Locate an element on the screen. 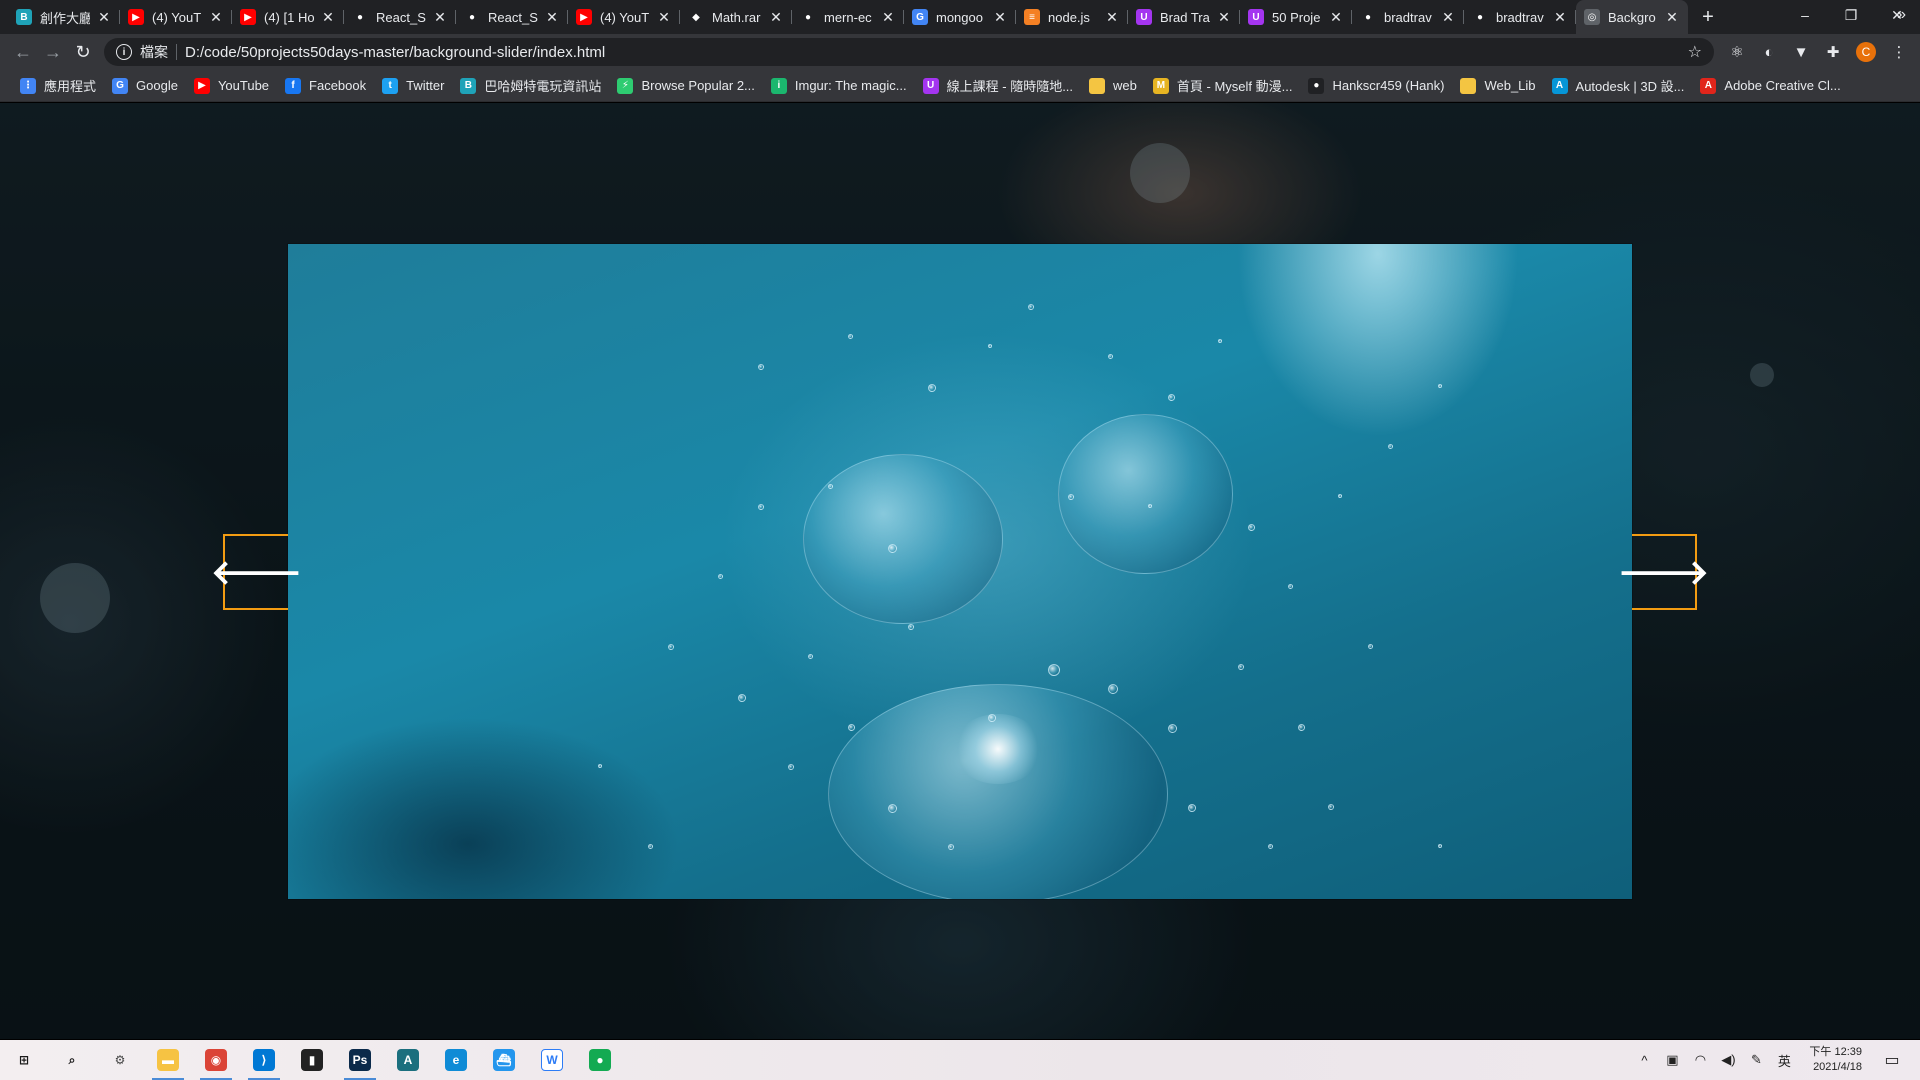 This screenshot has height=1080, width=1920. file-explorer-taskbar-icon: ▬ is located at coordinates (168, 1060).